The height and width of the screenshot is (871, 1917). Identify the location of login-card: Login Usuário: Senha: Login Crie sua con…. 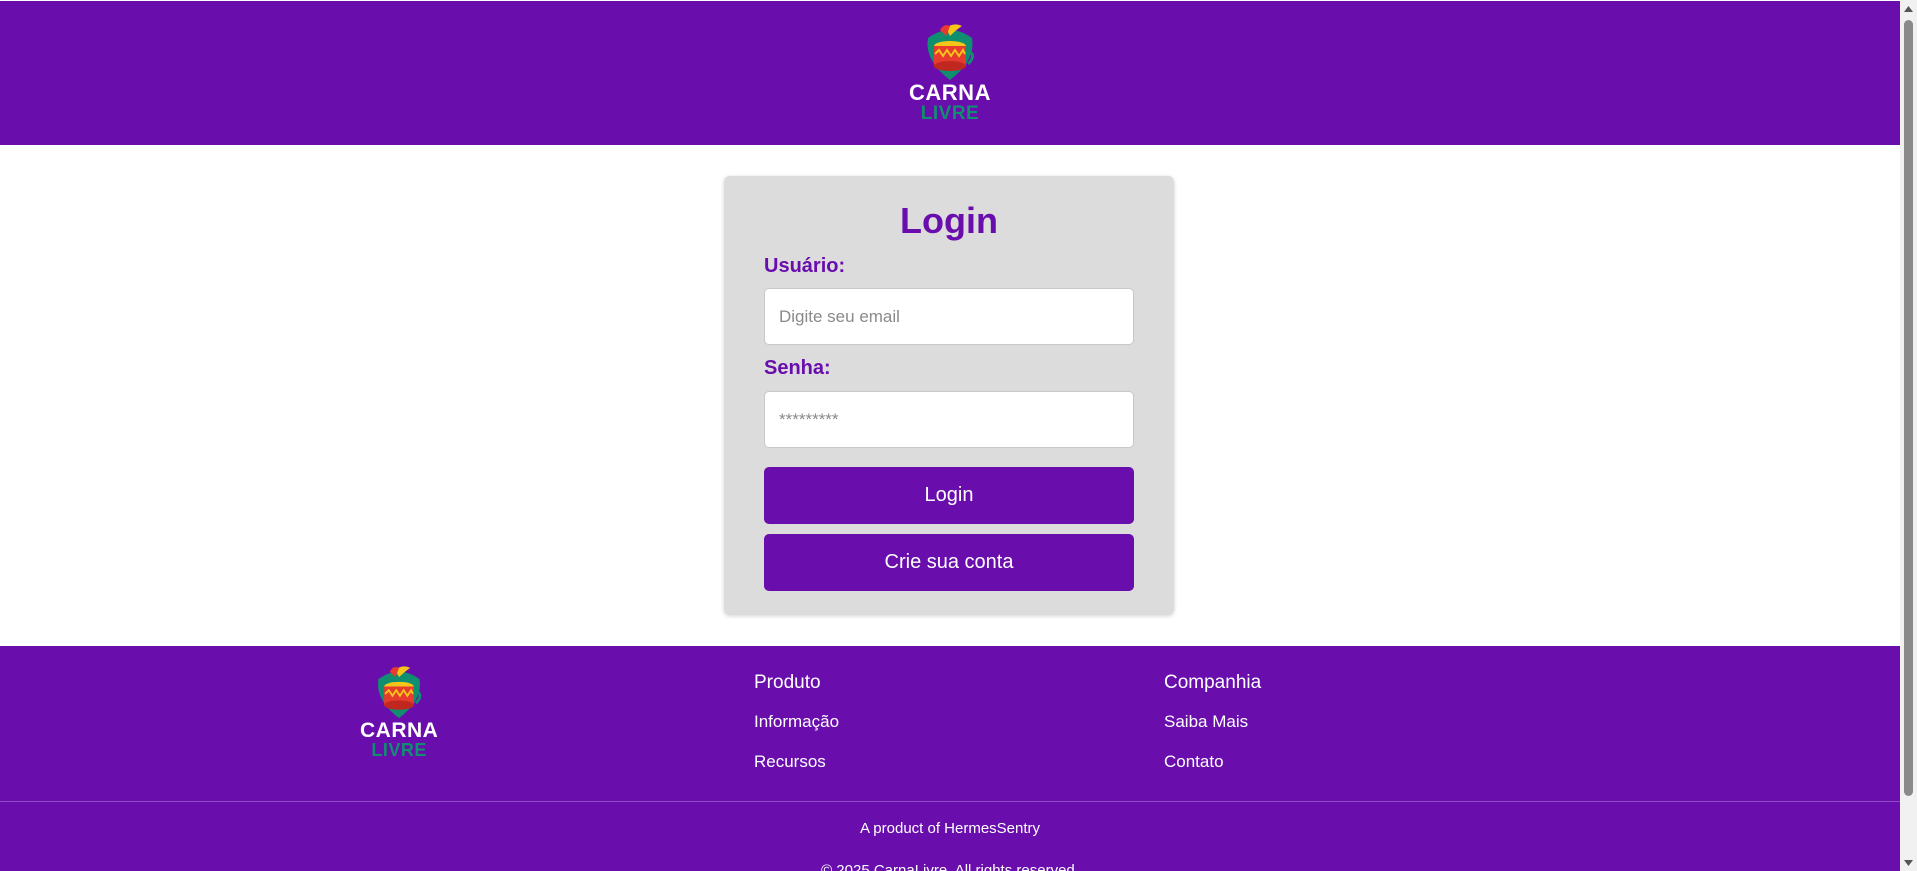
(949, 395).